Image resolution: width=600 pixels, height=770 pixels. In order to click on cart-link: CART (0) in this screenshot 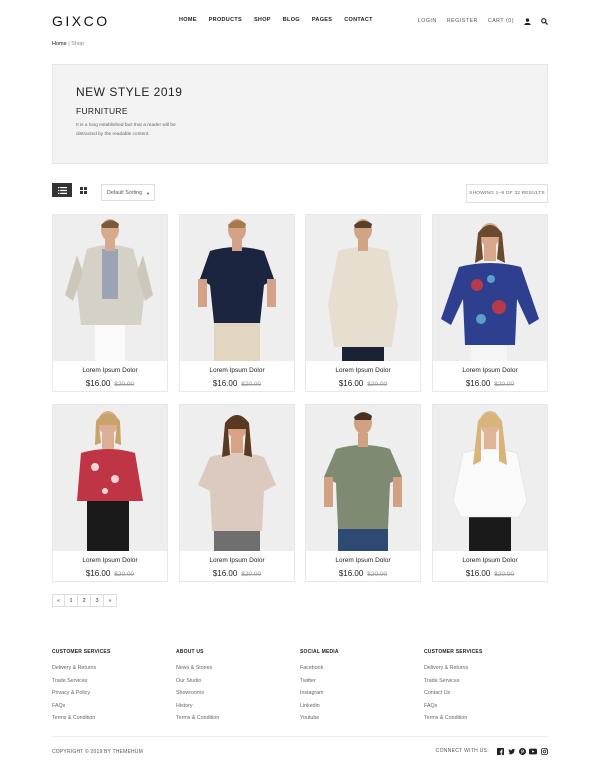, I will do `click(501, 21)`.